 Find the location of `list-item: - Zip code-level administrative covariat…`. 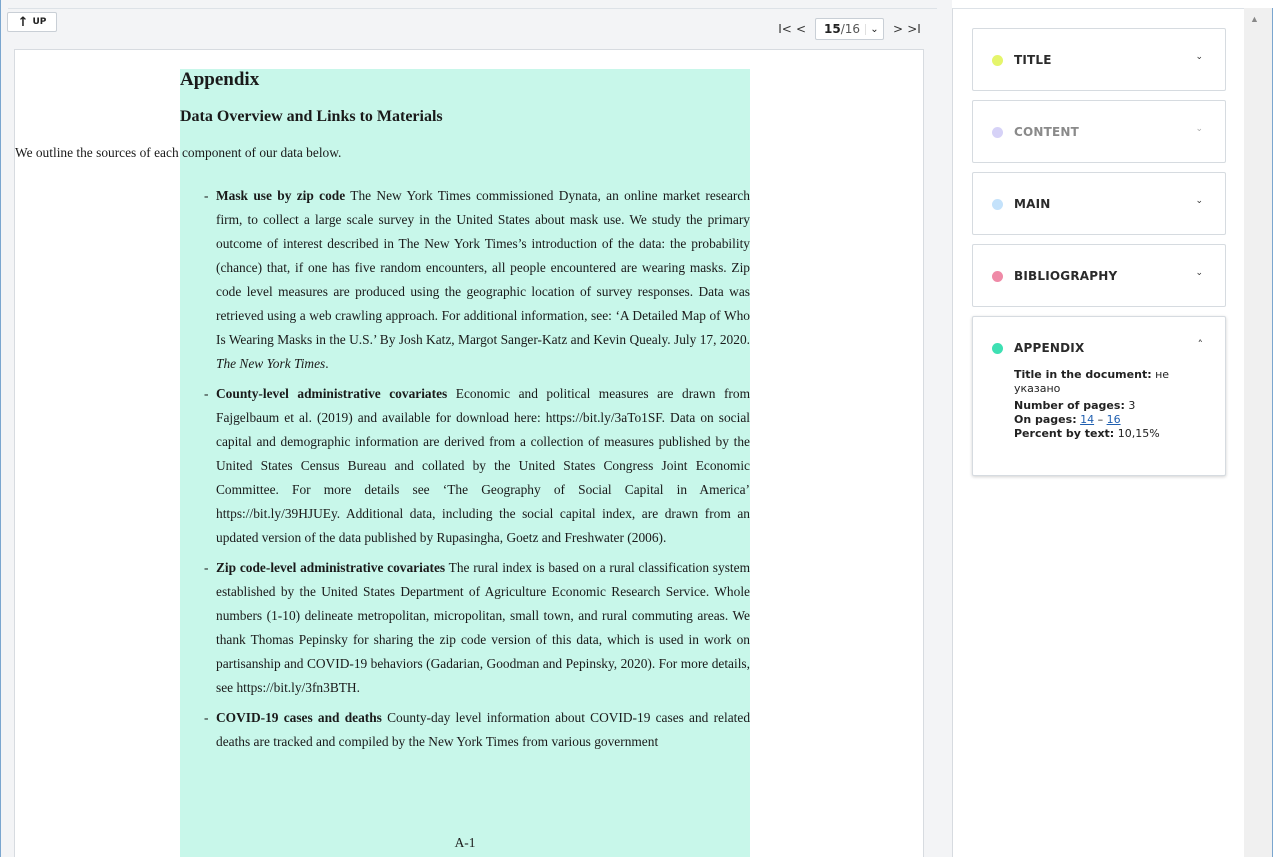

list-item: - Zip code-level administrative covariat… is located at coordinates (477, 628).